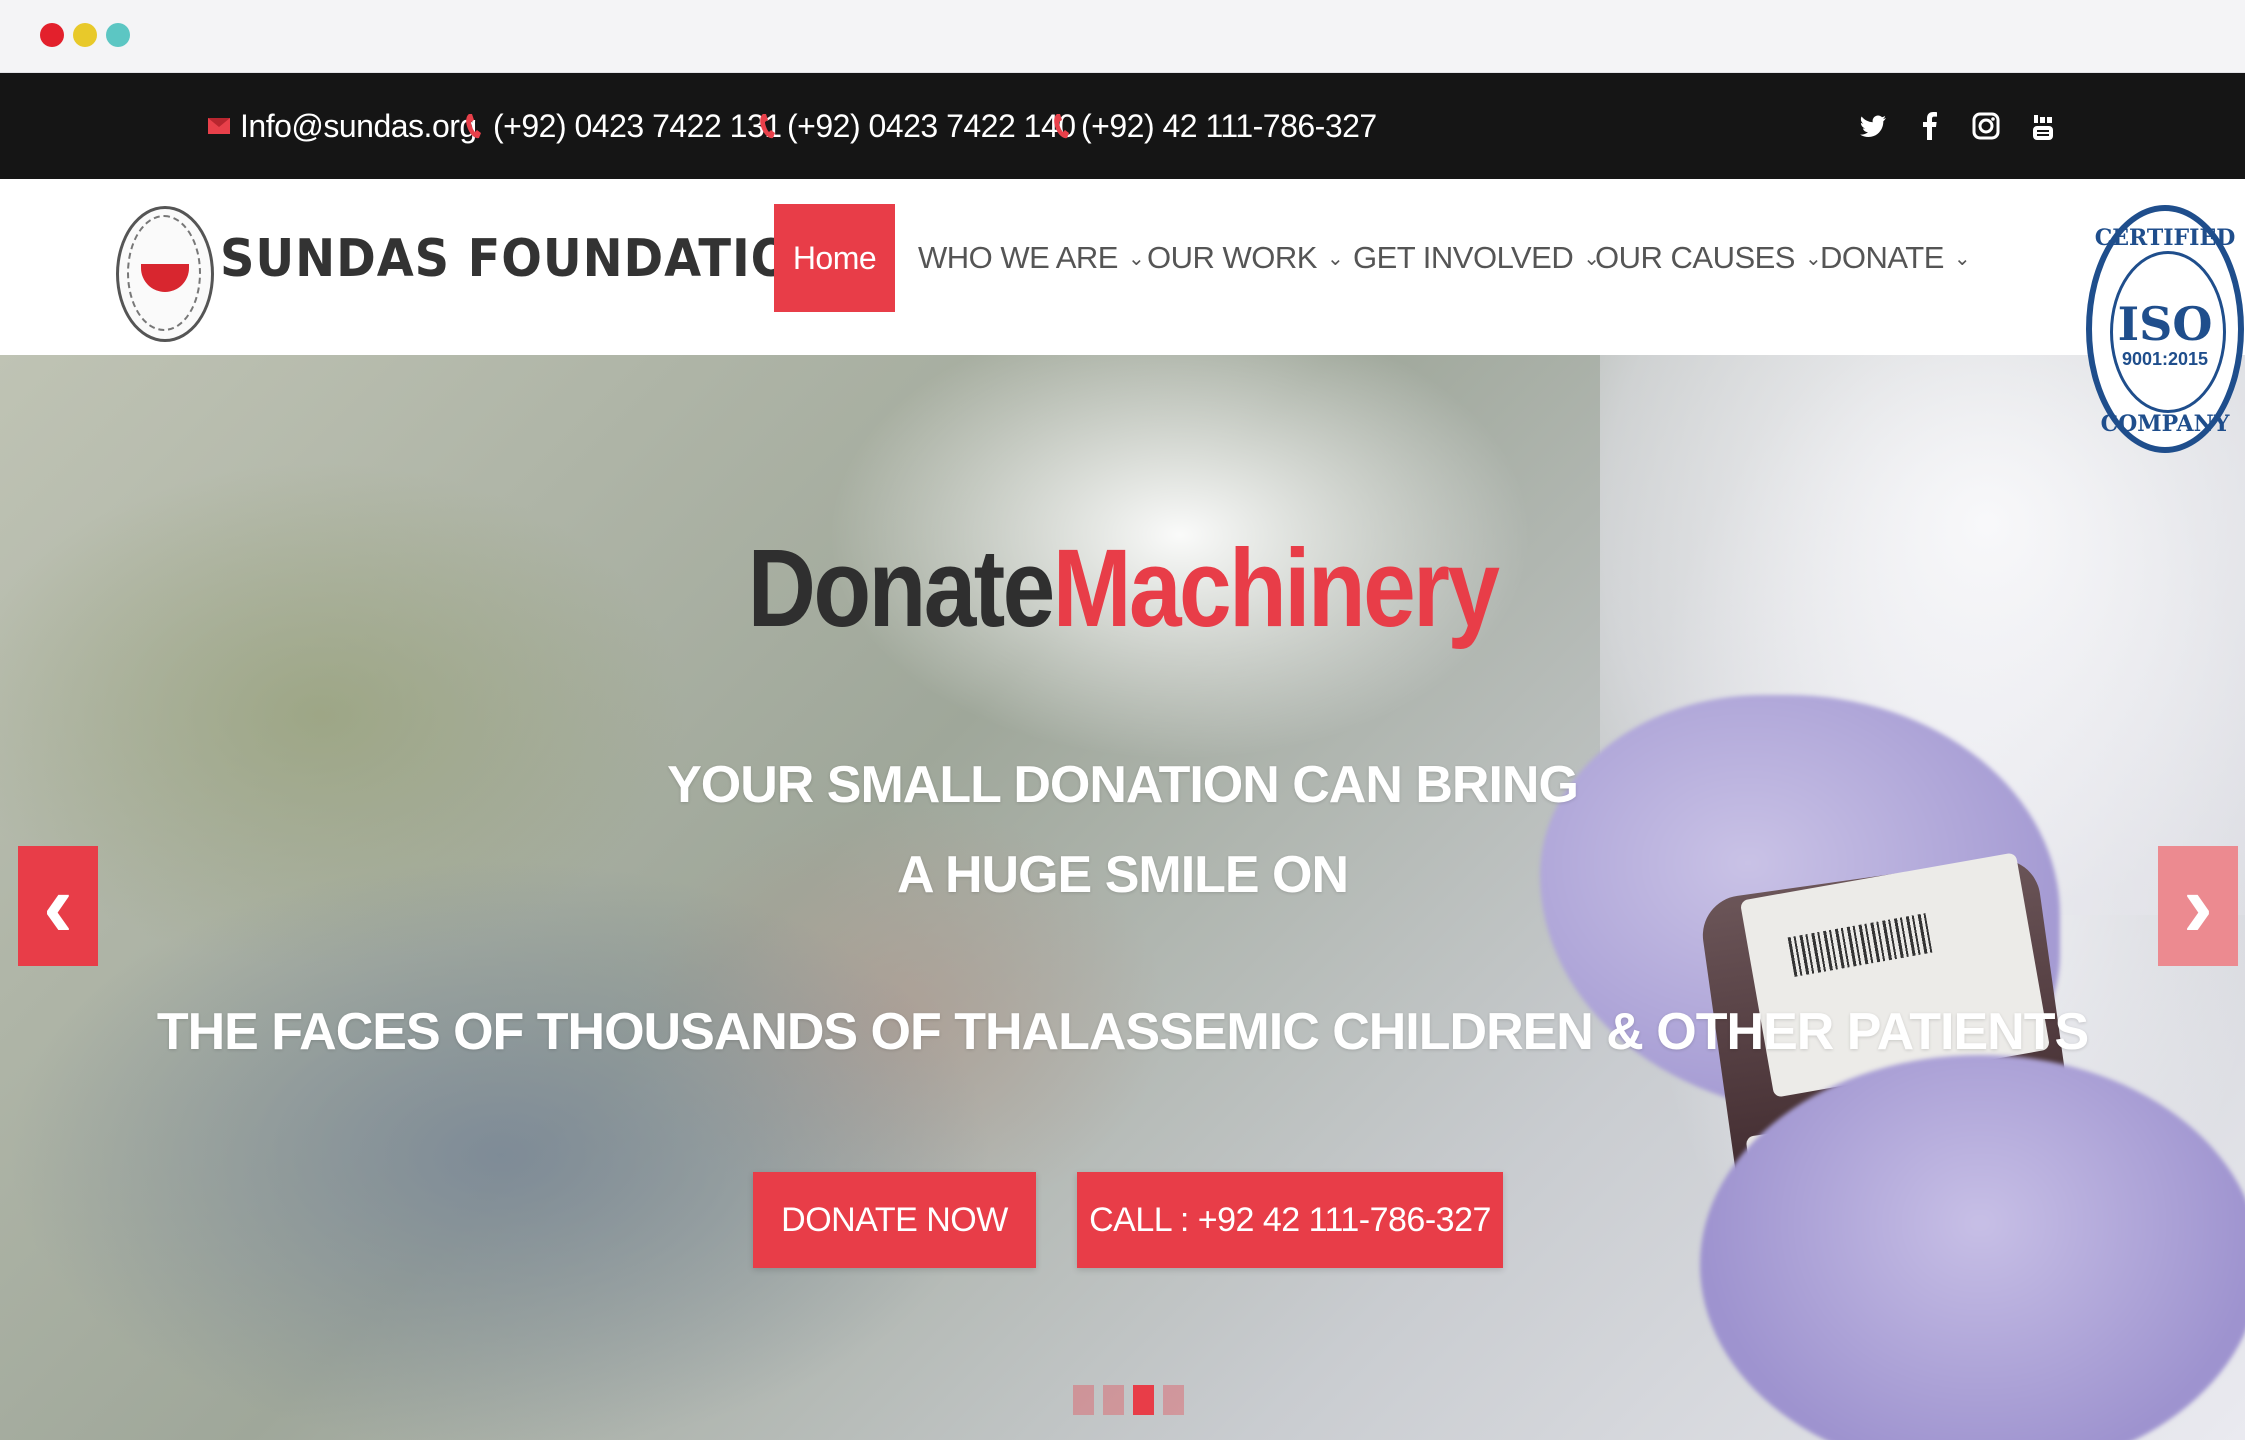 The image size is (2245, 1440). I want to click on twitter-icon, so click(1873, 126).